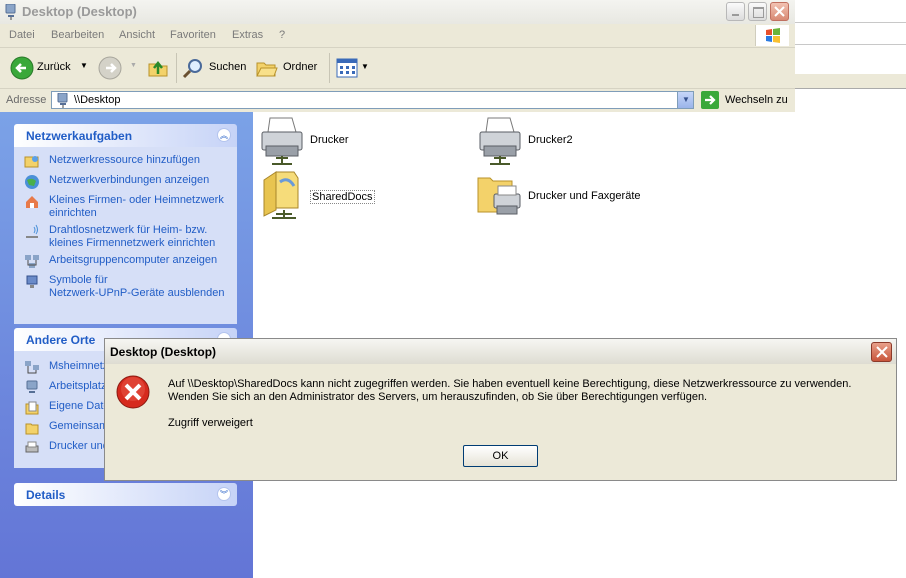  What do you see at coordinates (710, 100) in the screenshot?
I see `go-arrow-icon` at bounding box center [710, 100].